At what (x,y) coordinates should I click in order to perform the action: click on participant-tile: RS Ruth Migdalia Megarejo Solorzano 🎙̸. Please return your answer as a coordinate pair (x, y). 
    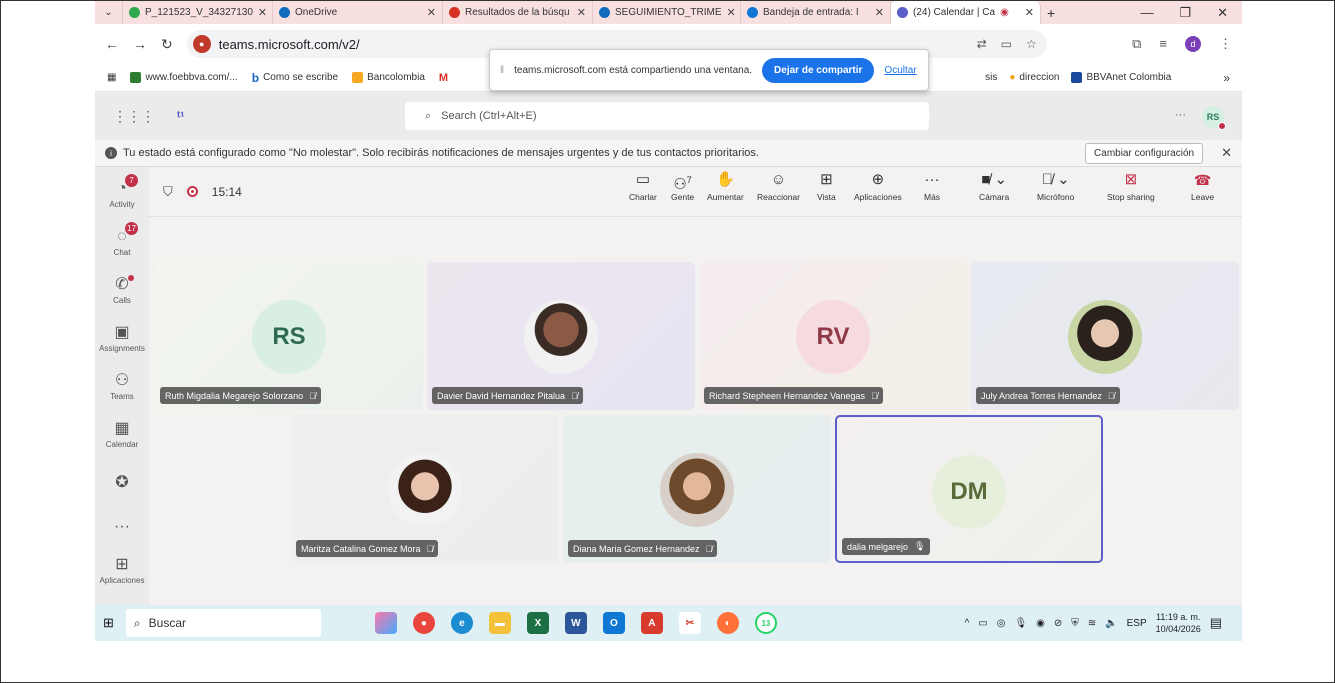
    Looking at the image, I should click on (289, 336).